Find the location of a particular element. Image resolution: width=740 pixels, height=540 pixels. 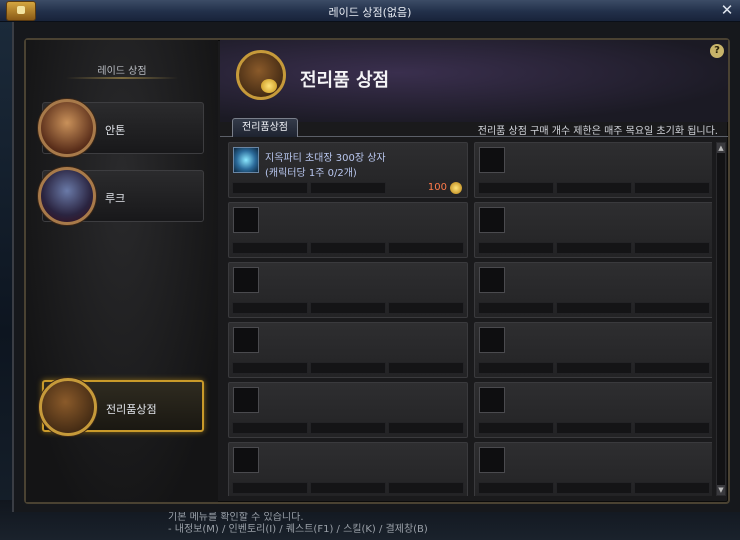

npc-label-luke: 루크 is located at coordinates (115, 198).